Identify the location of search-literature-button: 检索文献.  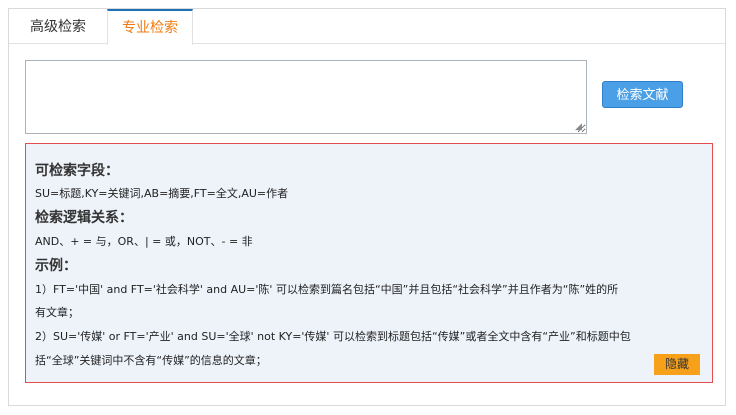
(642, 94).